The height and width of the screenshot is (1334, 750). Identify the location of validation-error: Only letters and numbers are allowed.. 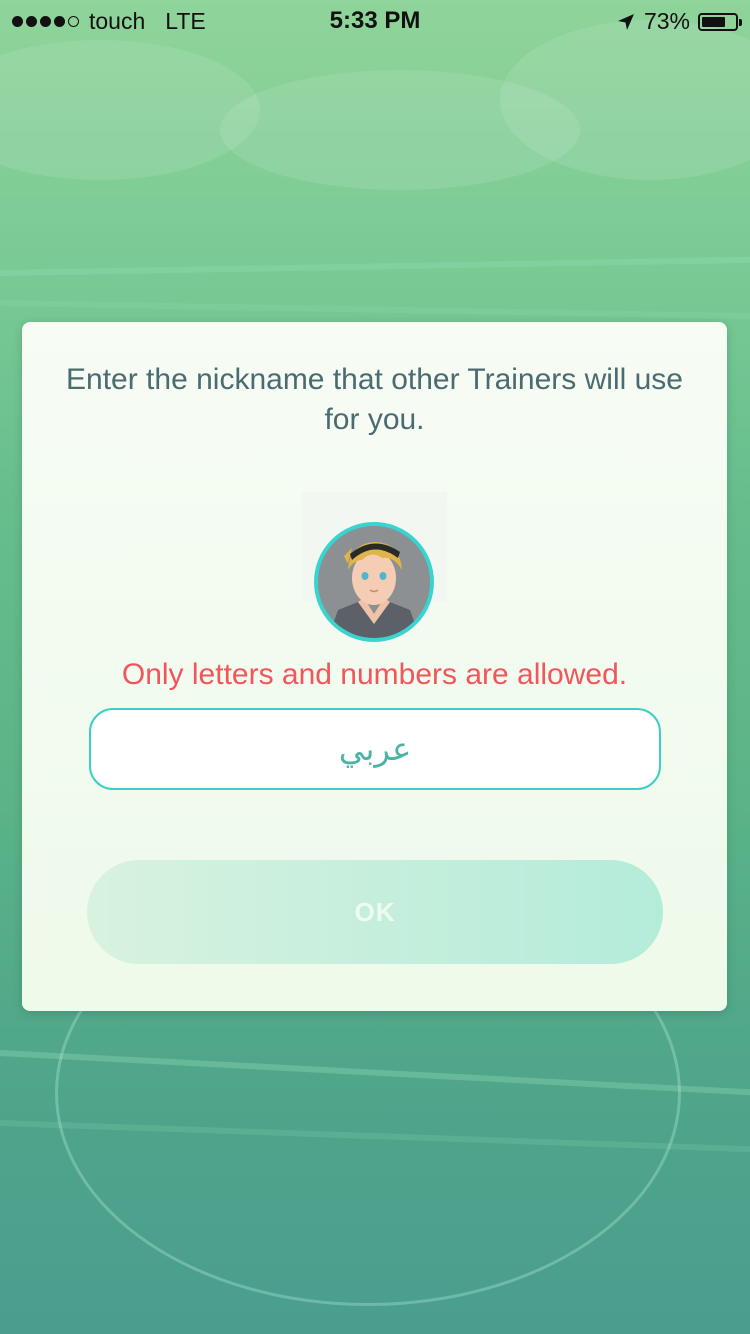
(374, 674).